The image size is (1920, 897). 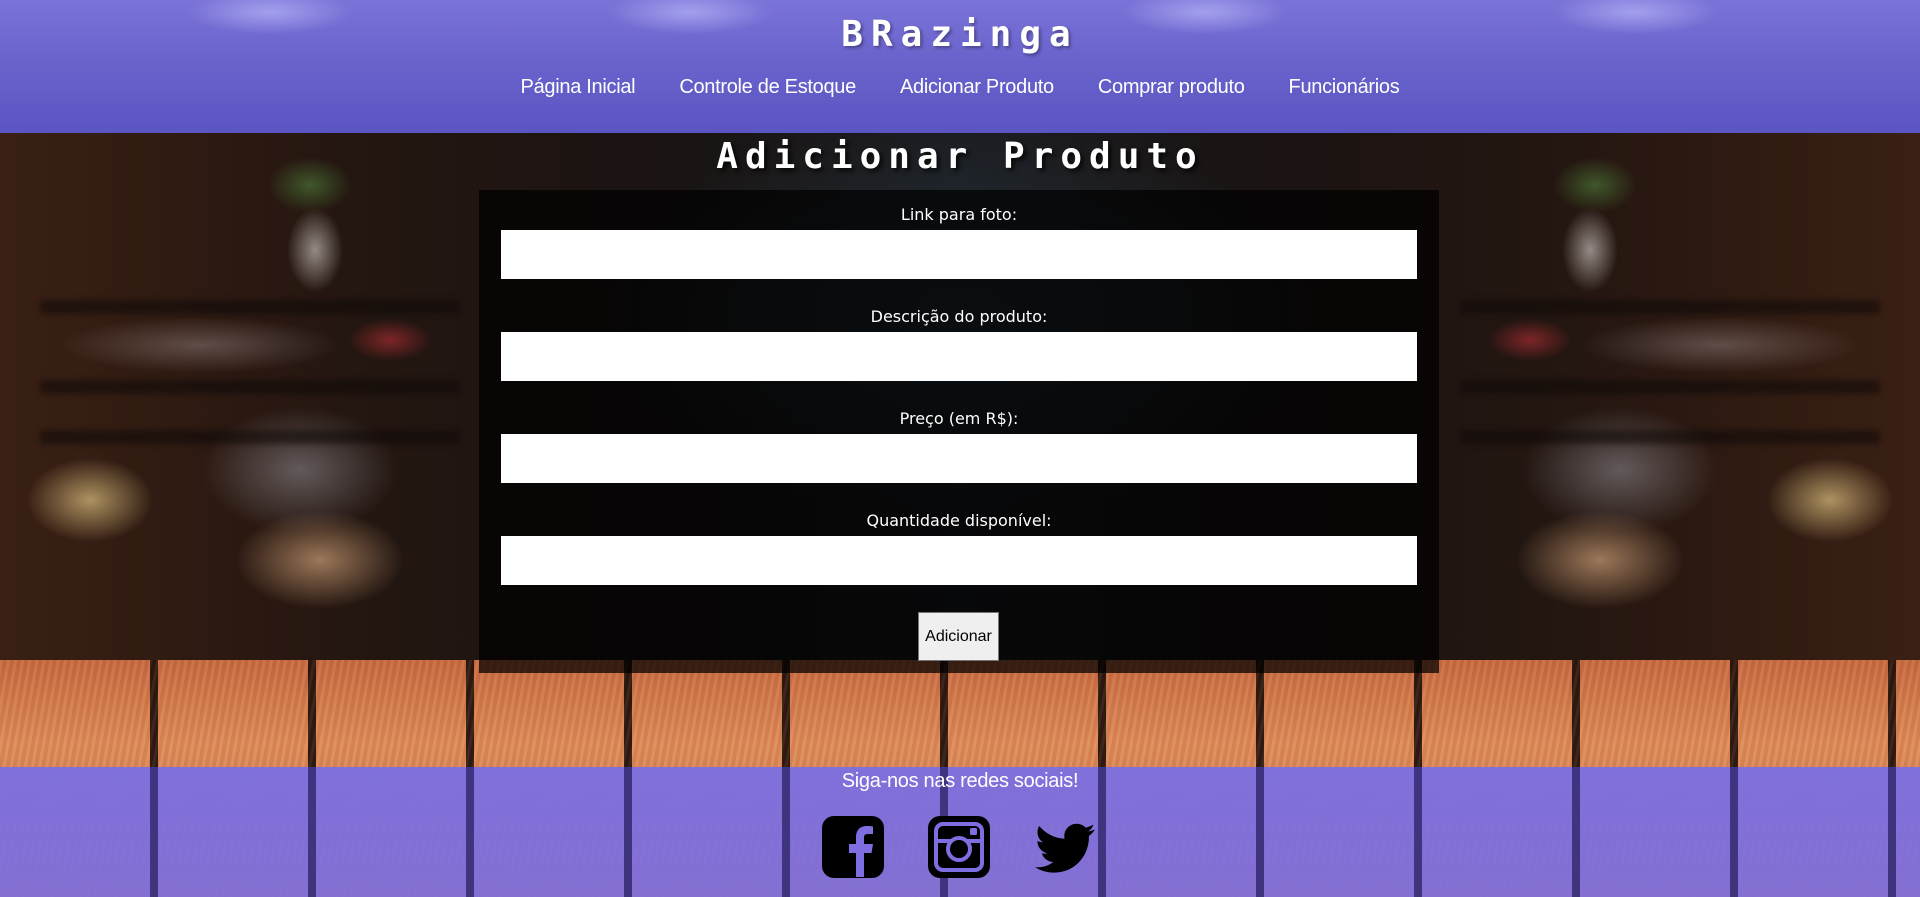 What do you see at coordinates (959, 356) in the screenshot?
I see `product-description-input` at bounding box center [959, 356].